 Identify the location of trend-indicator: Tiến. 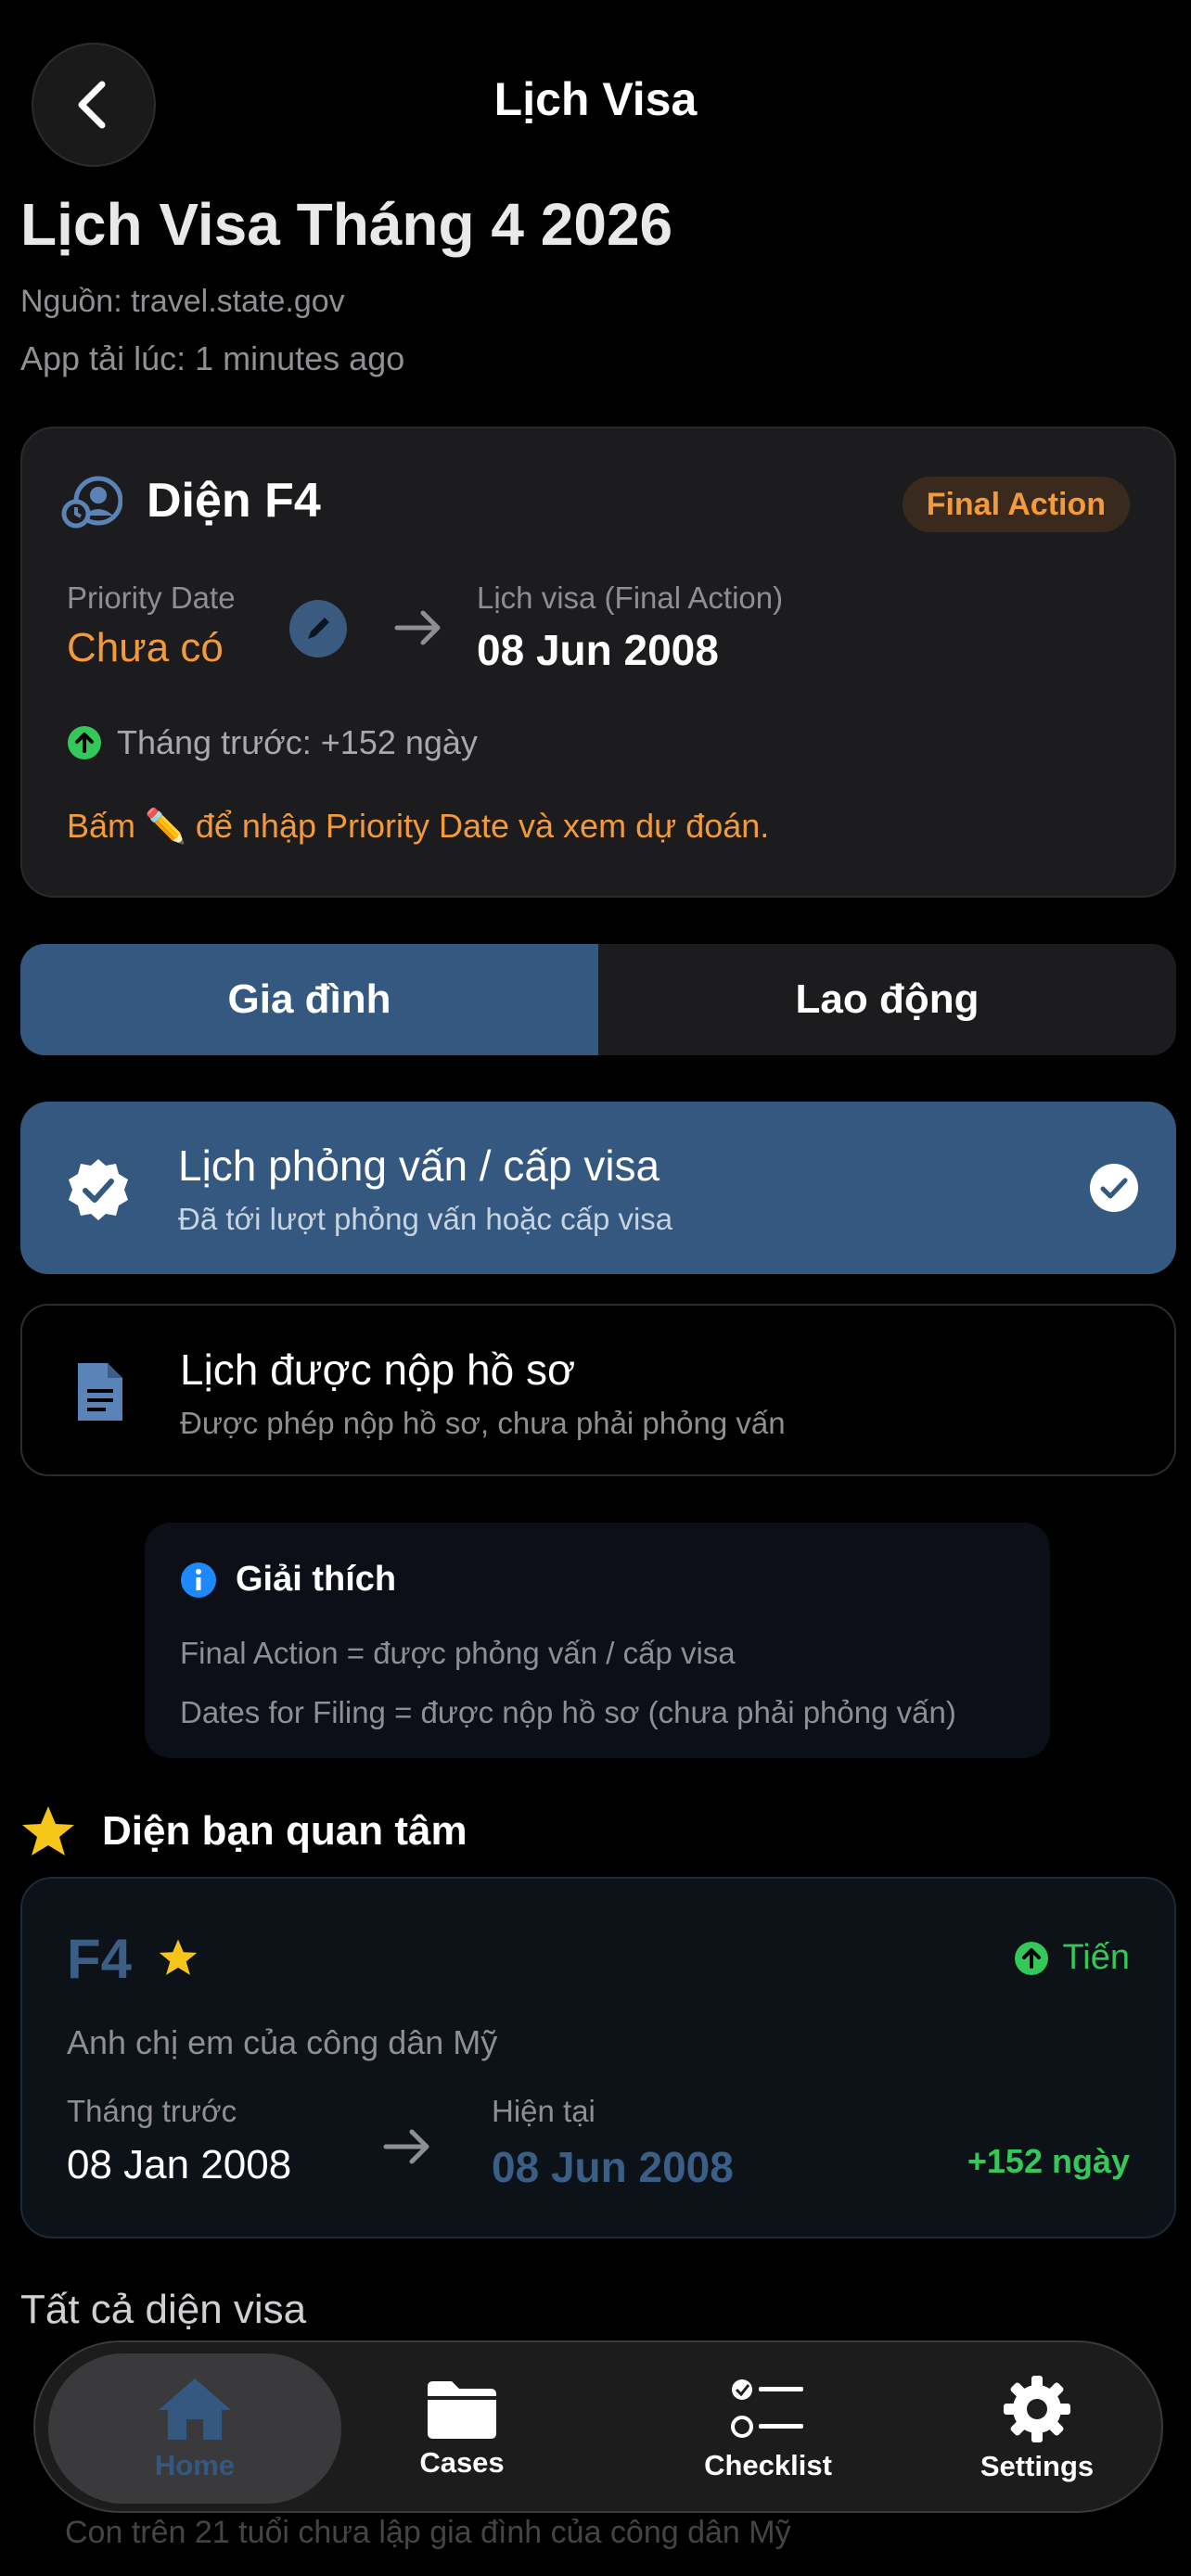
(1072, 1958).